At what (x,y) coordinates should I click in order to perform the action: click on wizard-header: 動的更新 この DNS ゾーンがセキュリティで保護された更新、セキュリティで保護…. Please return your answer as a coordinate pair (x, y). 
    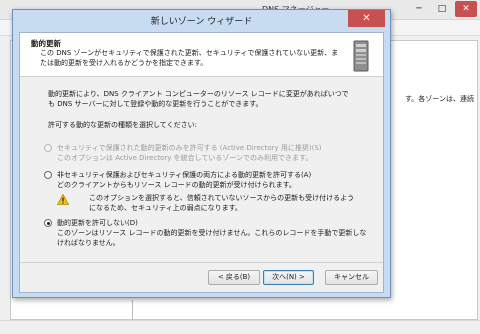
    Looking at the image, I should click on (201, 55).